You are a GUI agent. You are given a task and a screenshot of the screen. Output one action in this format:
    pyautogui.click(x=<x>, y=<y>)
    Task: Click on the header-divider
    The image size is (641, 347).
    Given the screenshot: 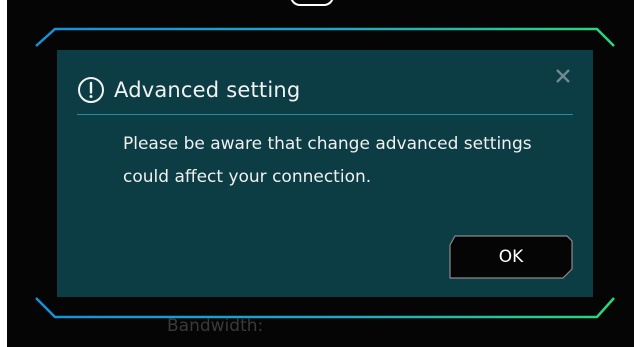 What is the action you would take?
    pyautogui.click(x=325, y=114)
    